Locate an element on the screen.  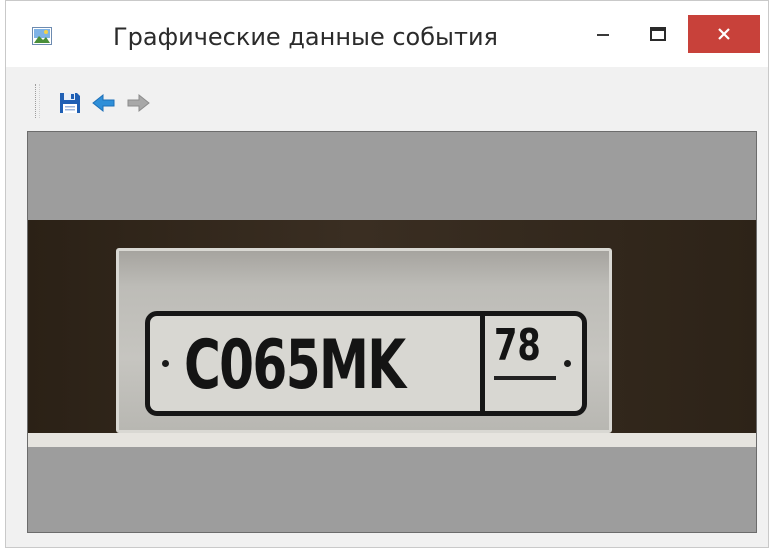
photo-bottom-strip is located at coordinates (392, 440).